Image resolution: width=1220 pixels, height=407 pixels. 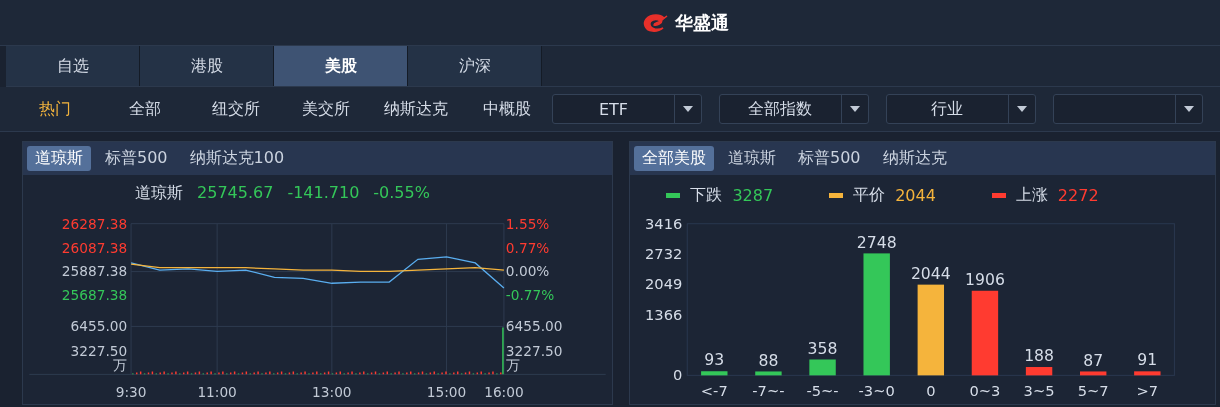 I want to click on time-label: 9:30, so click(x=131, y=392).